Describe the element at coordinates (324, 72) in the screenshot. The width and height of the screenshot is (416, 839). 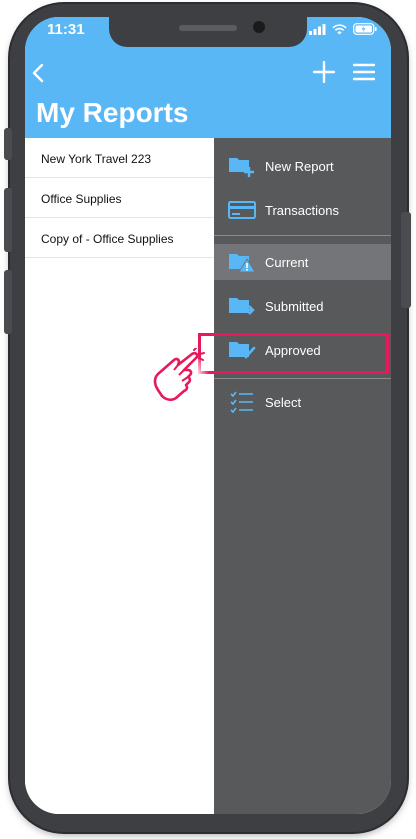
I see `add-icon` at that location.